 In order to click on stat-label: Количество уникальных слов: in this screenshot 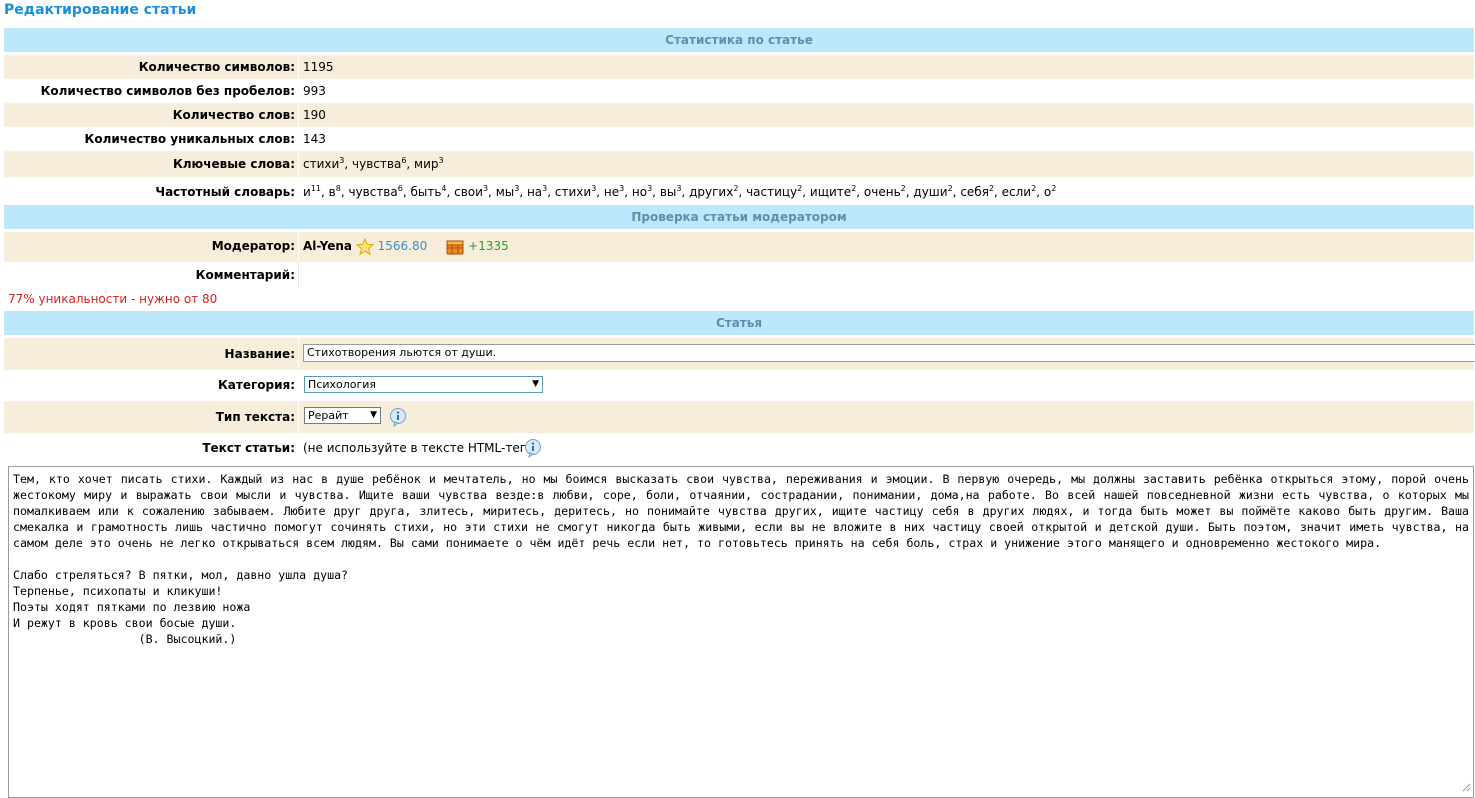, I will do `click(189, 139)`.